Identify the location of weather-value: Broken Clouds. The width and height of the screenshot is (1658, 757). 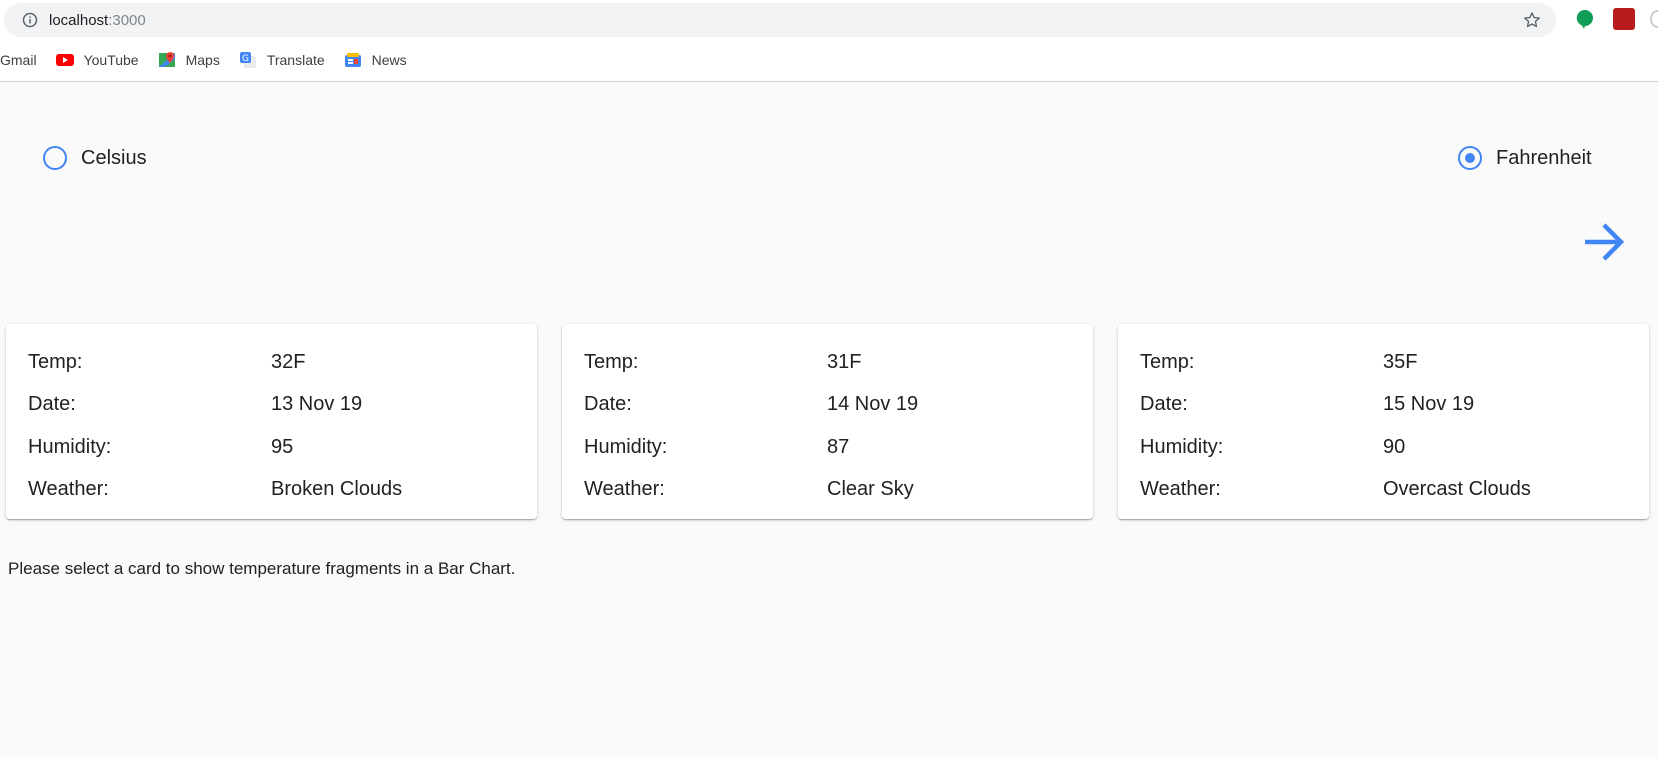
(337, 489).